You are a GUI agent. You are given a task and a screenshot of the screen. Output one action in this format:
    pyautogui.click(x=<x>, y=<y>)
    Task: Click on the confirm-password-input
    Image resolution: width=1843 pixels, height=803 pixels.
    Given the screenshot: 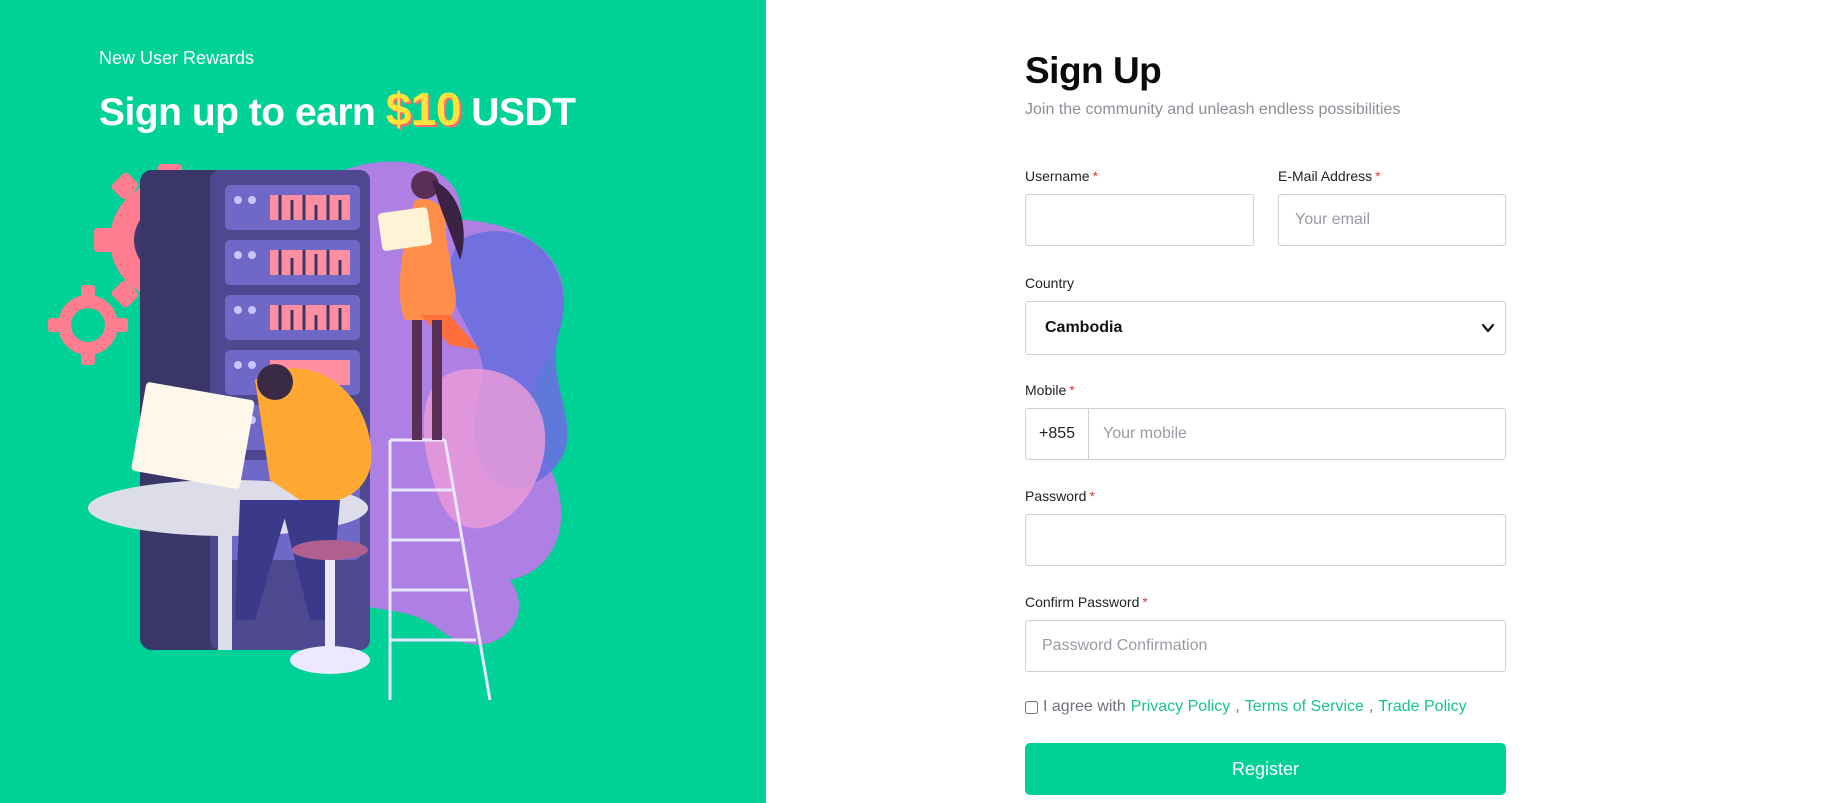 What is the action you would take?
    pyautogui.click(x=1265, y=646)
    